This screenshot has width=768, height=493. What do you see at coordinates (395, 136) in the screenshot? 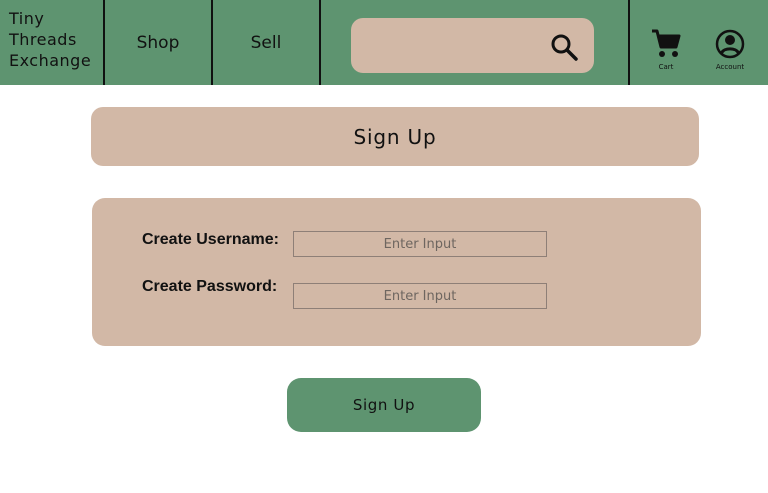
I see `page-title: Sign Up` at bounding box center [395, 136].